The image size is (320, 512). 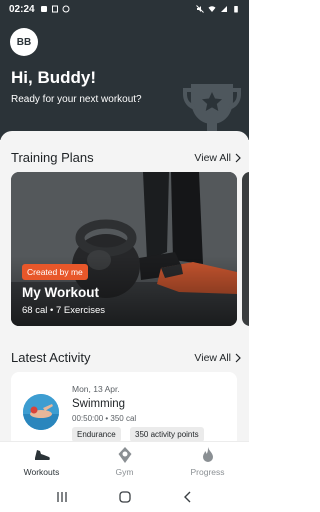 What do you see at coordinates (167, 434) in the screenshot?
I see `activity-points-badge: 350 activity points` at bounding box center [167, 434].